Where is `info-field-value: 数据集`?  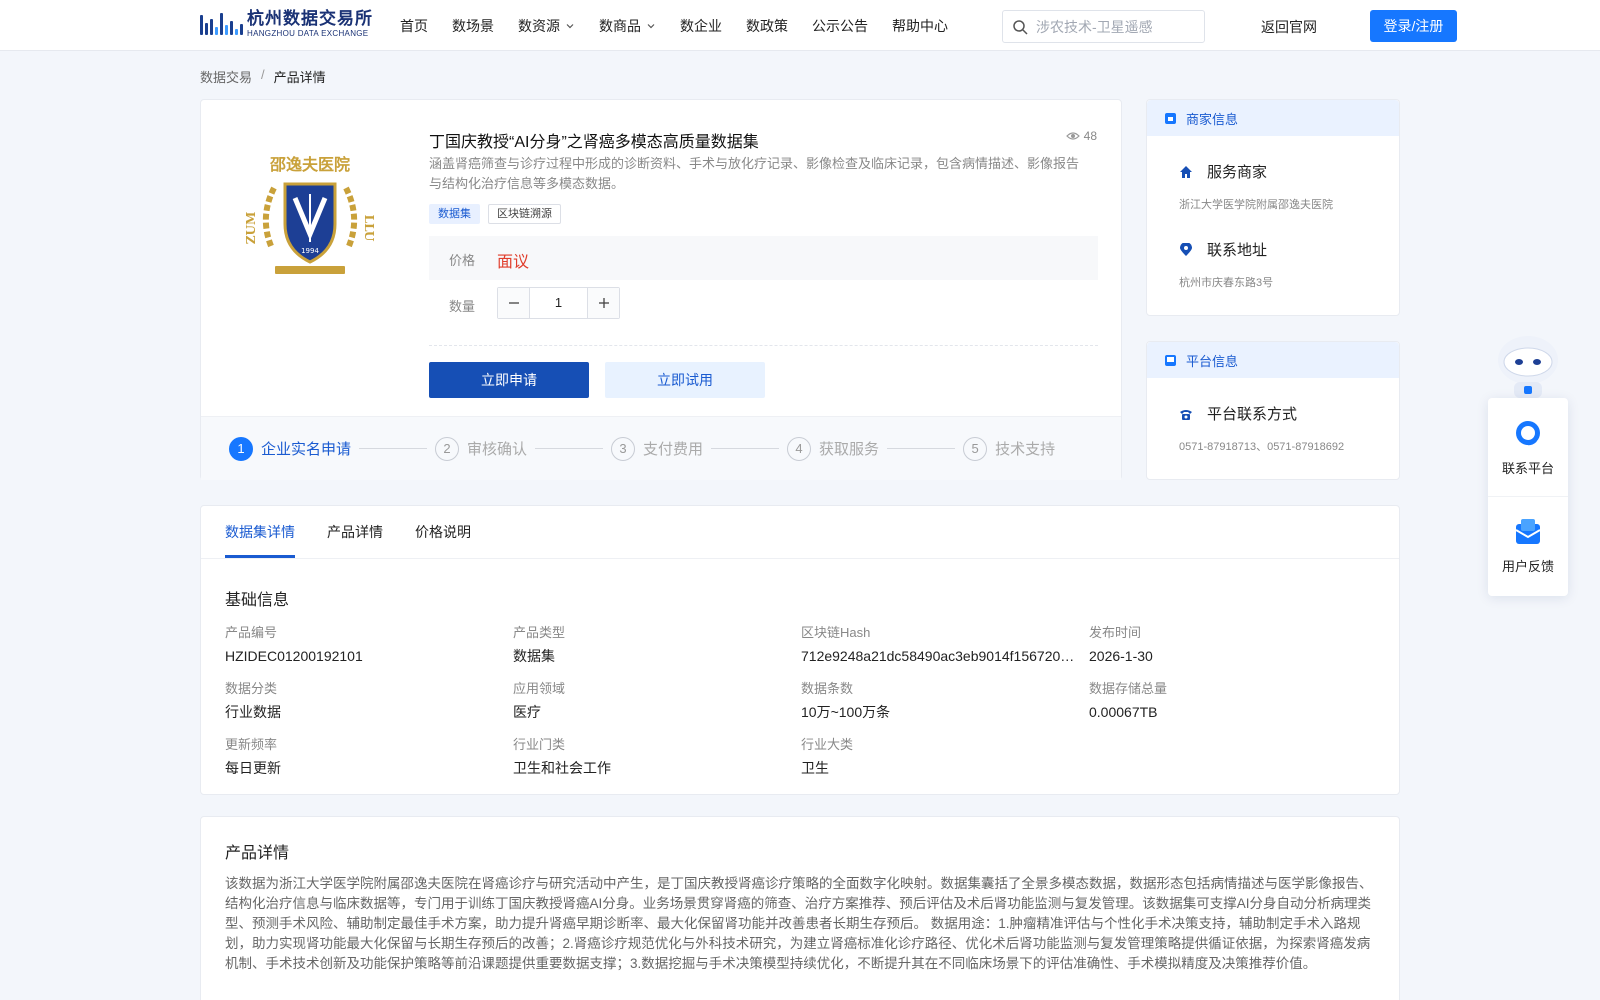
info-field-value: 数据集 is located at coordinates (534, 656).